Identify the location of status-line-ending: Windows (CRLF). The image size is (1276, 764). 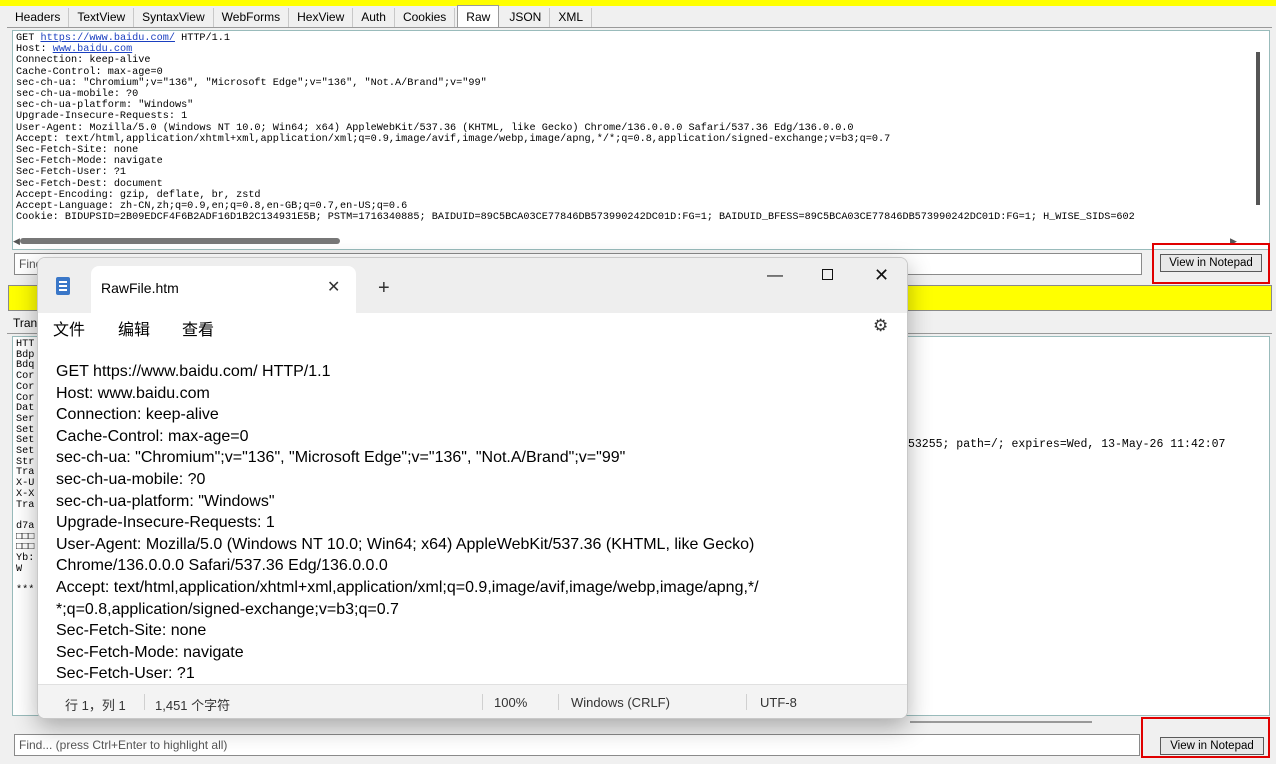
(620, 702).